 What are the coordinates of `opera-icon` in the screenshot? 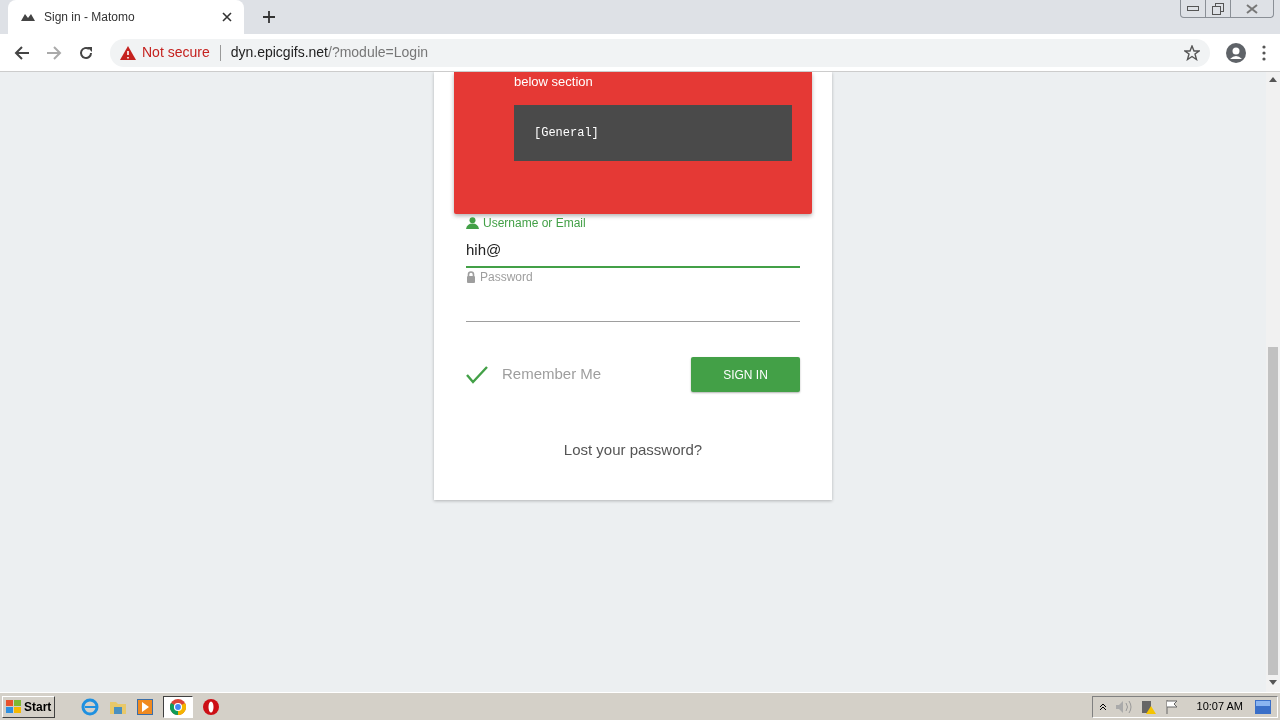 It's located at (211, 706).